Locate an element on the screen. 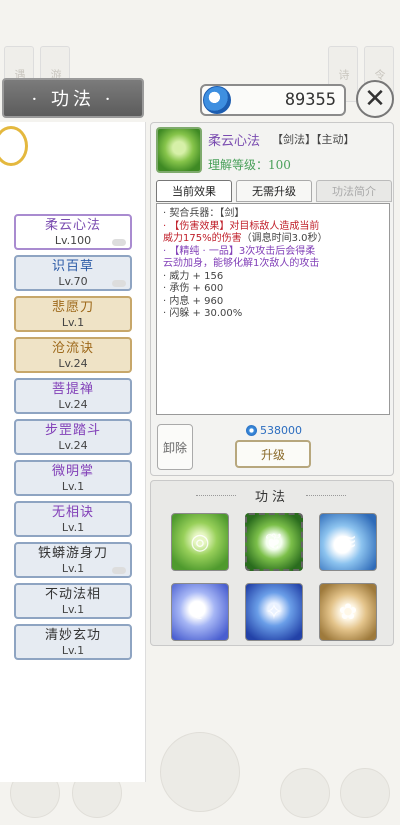 Image resolution: width=400 pixels, height=825 pixels. flower-icon: ✿ is located at coordinates (348, 612).